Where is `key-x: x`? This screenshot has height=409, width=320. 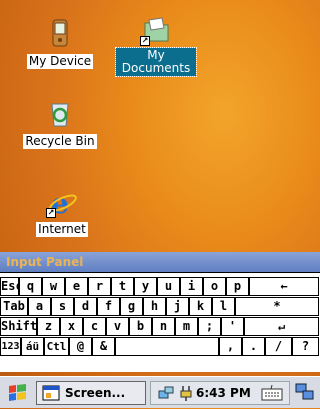
key-x: x is located at coordinates (71, 326).